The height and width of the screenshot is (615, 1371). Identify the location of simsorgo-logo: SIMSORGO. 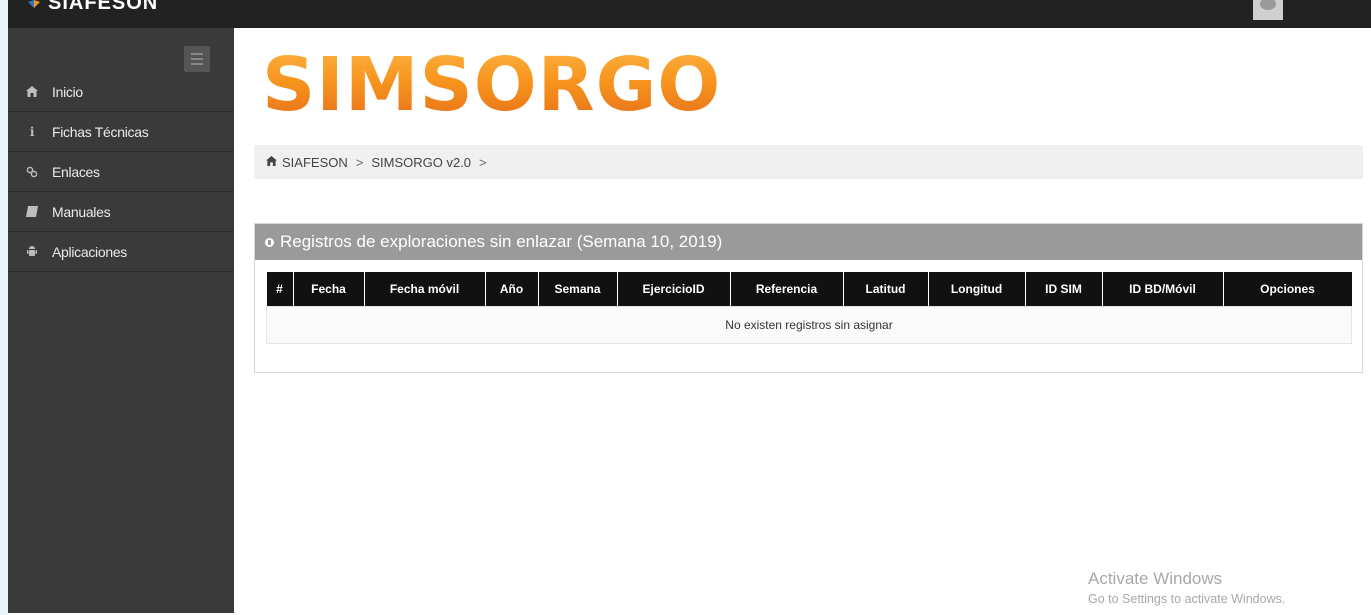
(492, 85).